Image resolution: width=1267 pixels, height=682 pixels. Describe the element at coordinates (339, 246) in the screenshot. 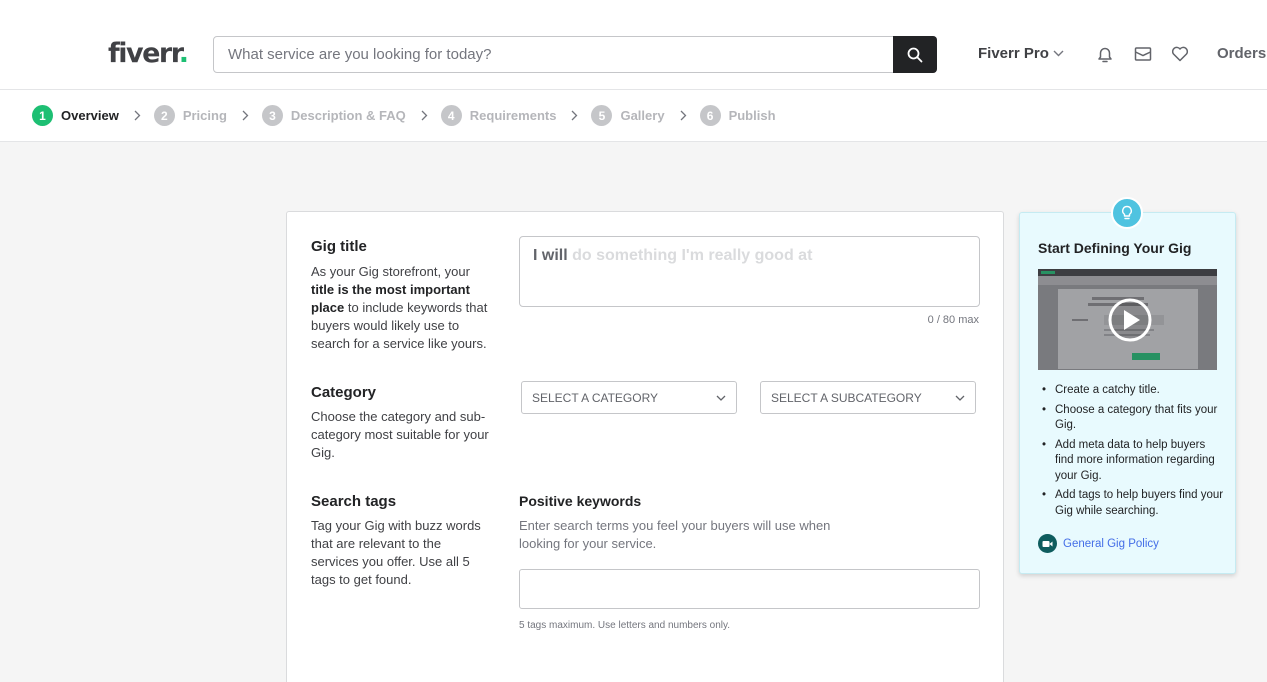

I see `gig-title-heading: Gig title` at that location.